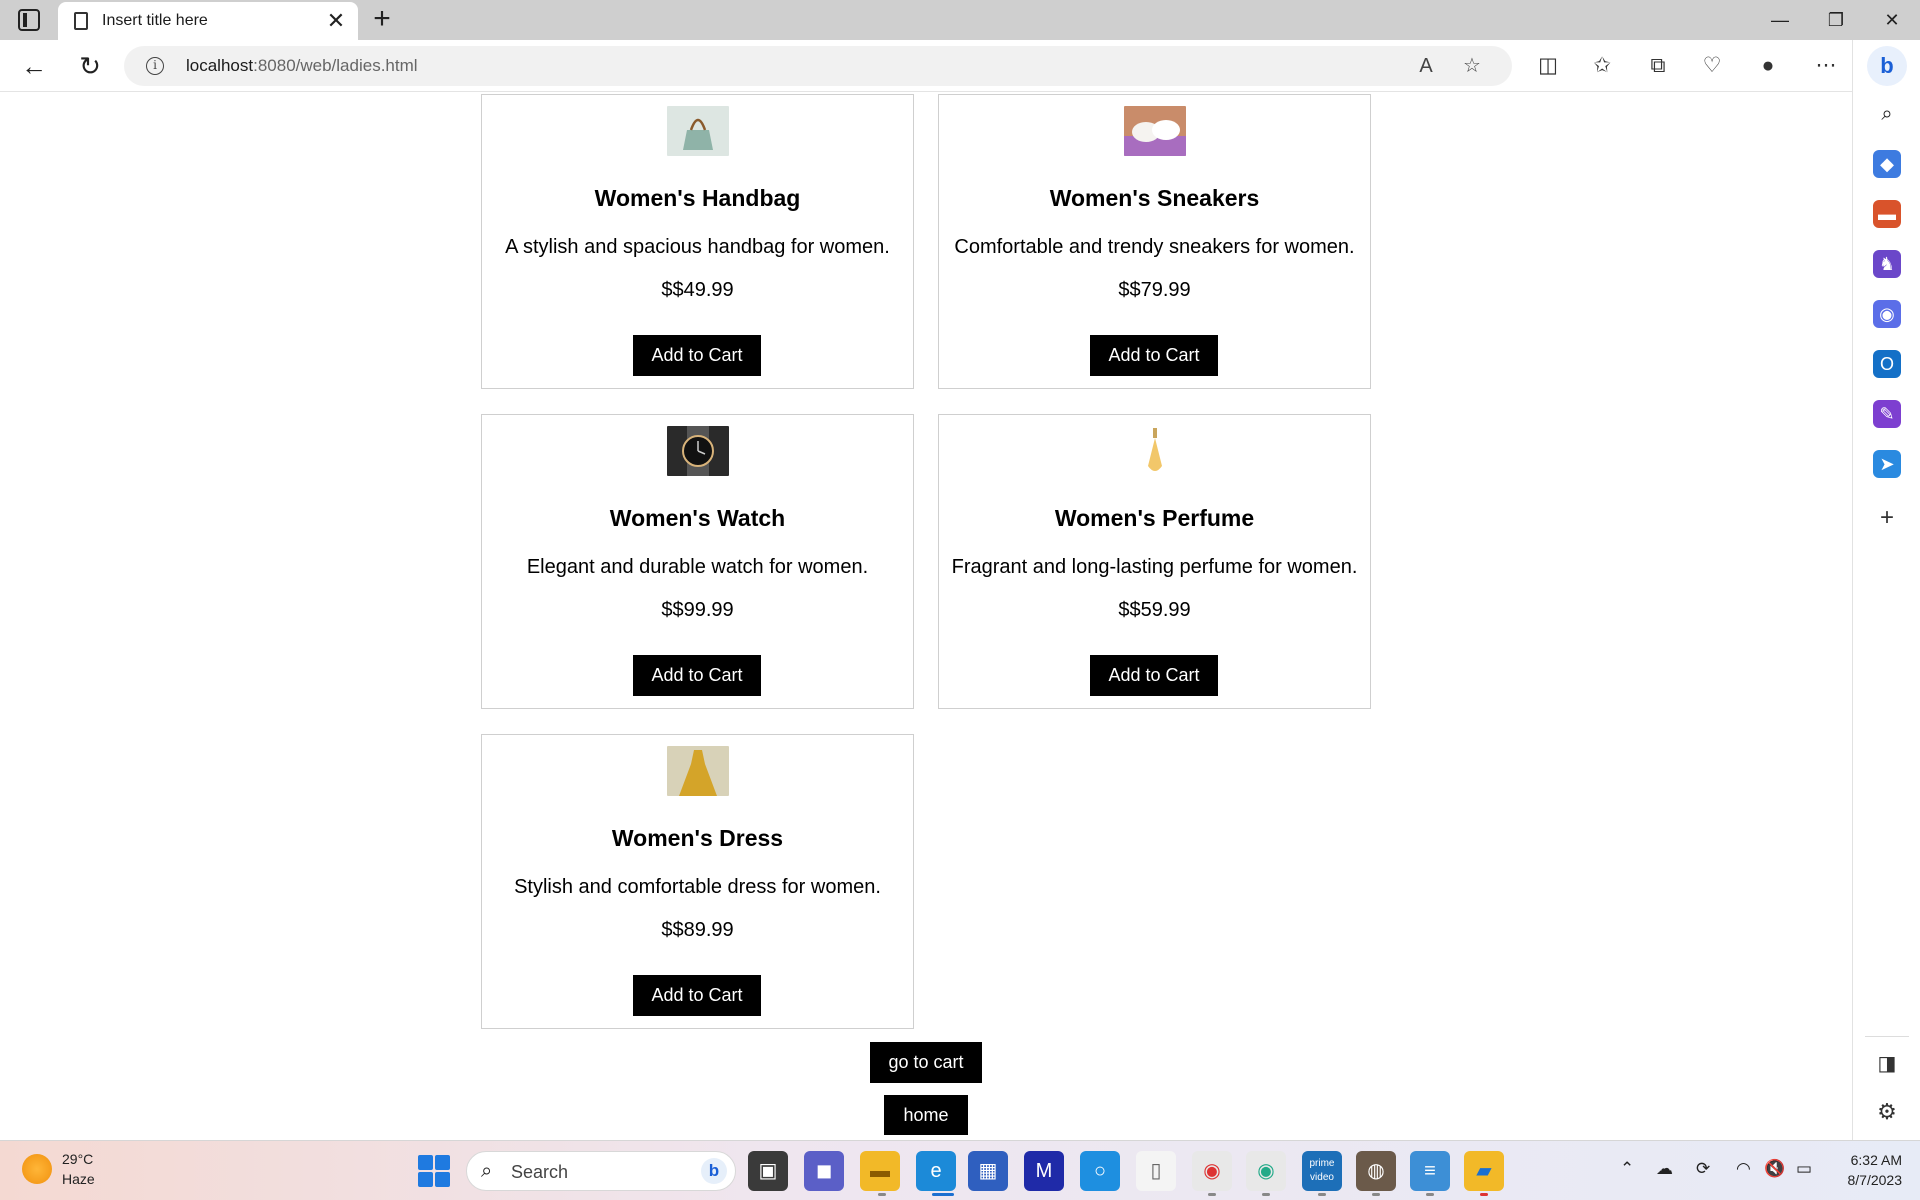 This screenshot has width=1920, height=1200. What do you see at coordinates (155, 66) in the screenshot?
I see `site-info-icon: i` at bounding box center [155, 66].